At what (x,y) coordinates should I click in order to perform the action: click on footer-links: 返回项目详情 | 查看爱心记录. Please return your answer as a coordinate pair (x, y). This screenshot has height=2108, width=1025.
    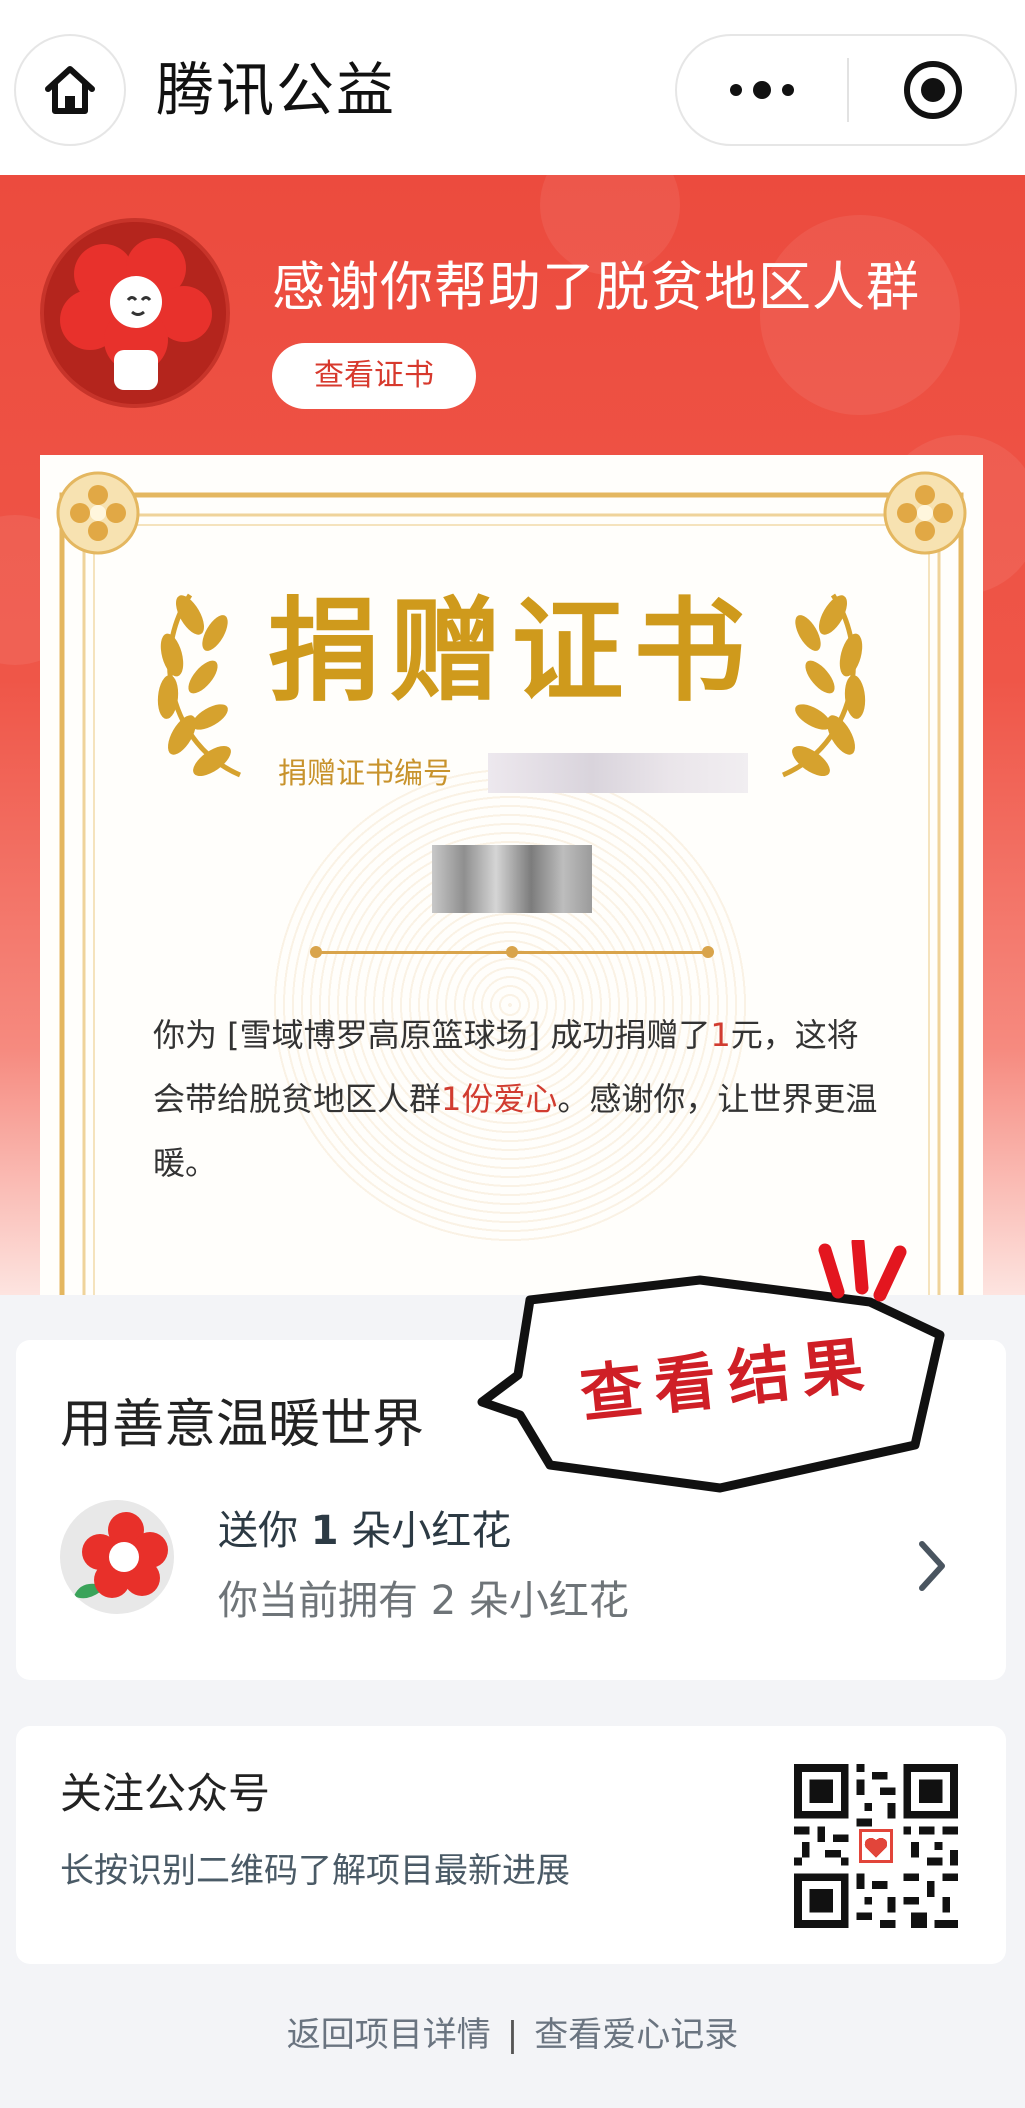
    Looking at the image, I should click on (512, 2035).